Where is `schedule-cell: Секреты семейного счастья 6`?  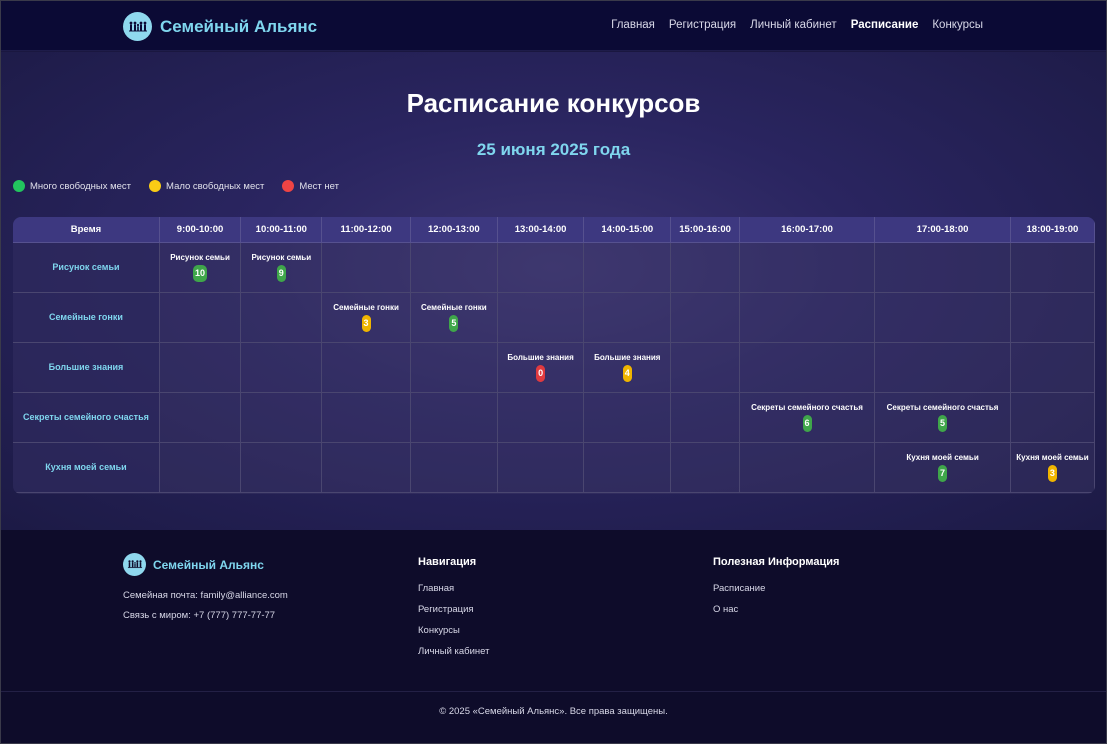 schedule-cell: Секреты семейного счастья 6 is located at coordinates (807, 417).